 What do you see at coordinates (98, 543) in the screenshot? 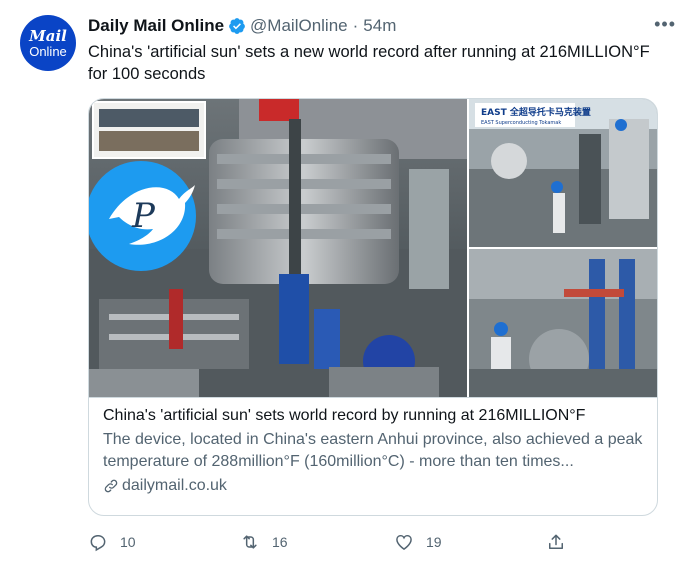
I see `reply-icon` at bounding box center [98, 543].